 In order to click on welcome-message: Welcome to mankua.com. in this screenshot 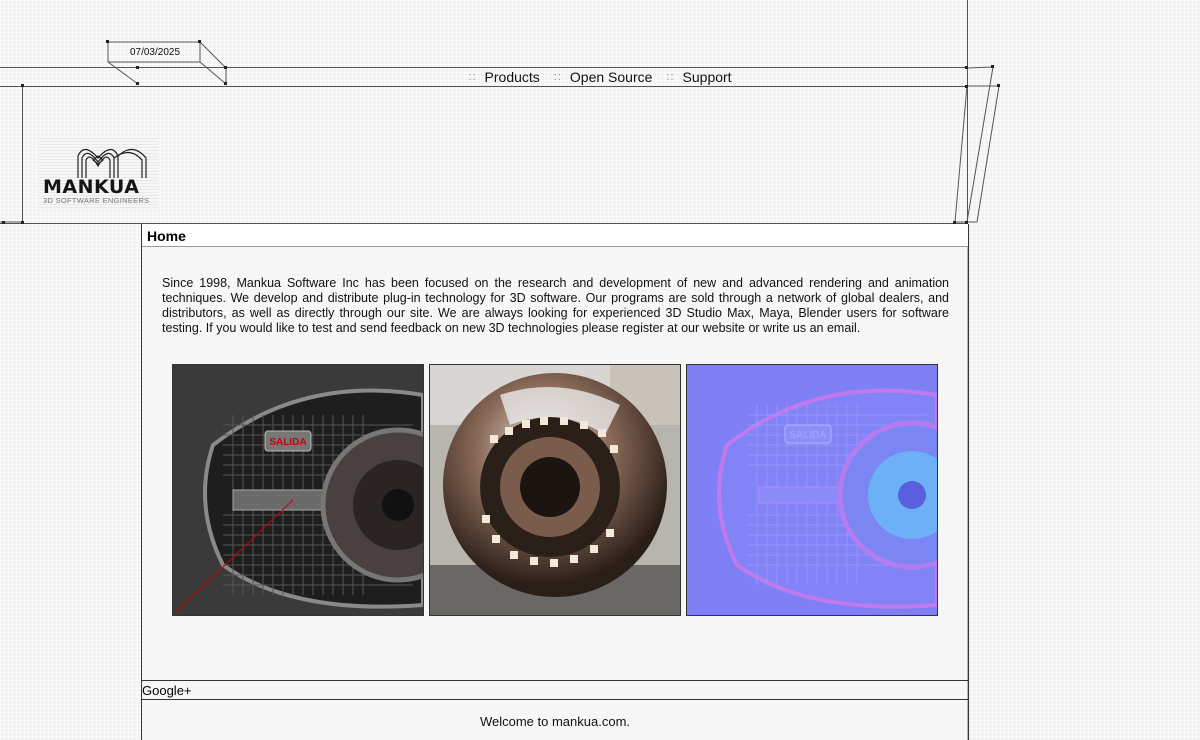, I will do `click(555, 721)`.